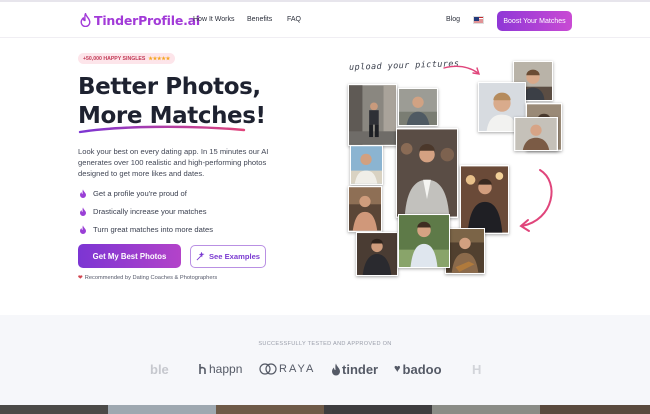  What do you see at coordinates (129, 256) in the screenshot?
I see `get-best-photos-button: Get My Best Photos` at bounding box center [129, 256].